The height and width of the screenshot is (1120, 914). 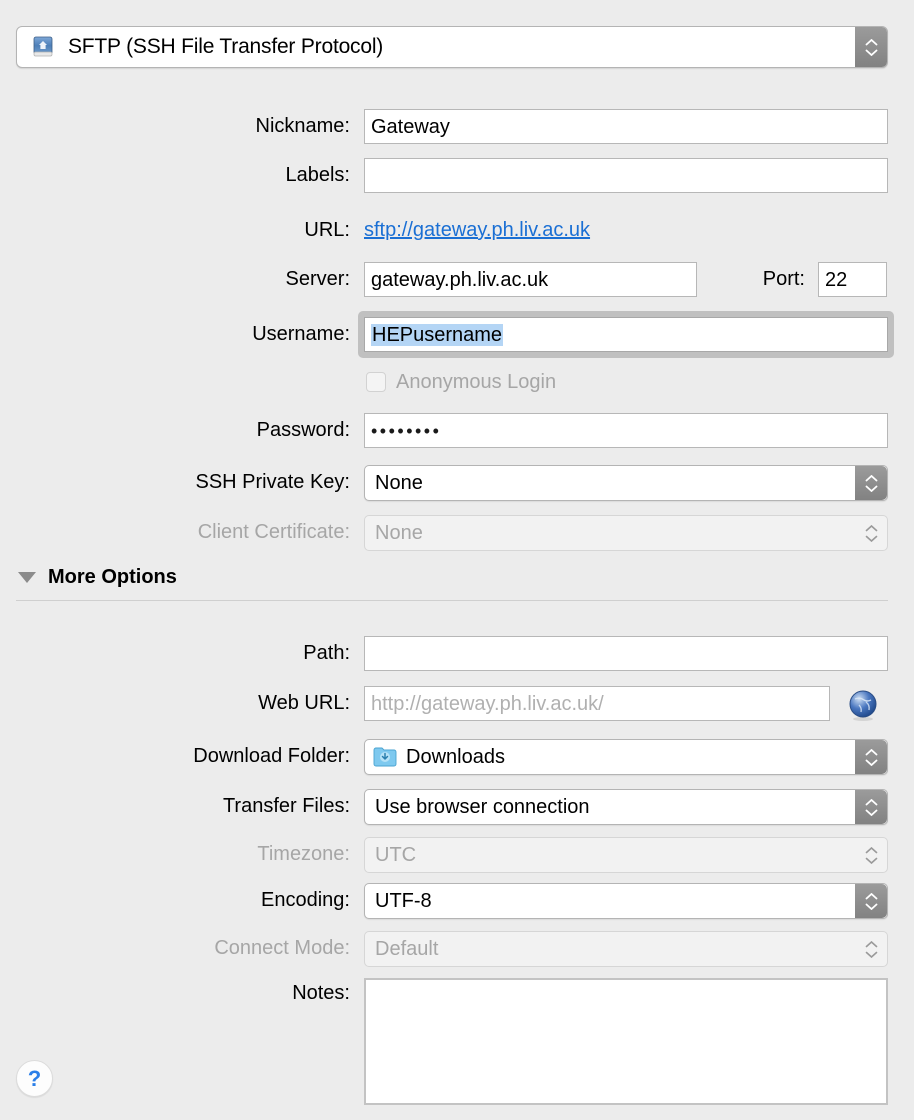 I want to click on ssh-private-key-stepper, so click(x=871, y=483).